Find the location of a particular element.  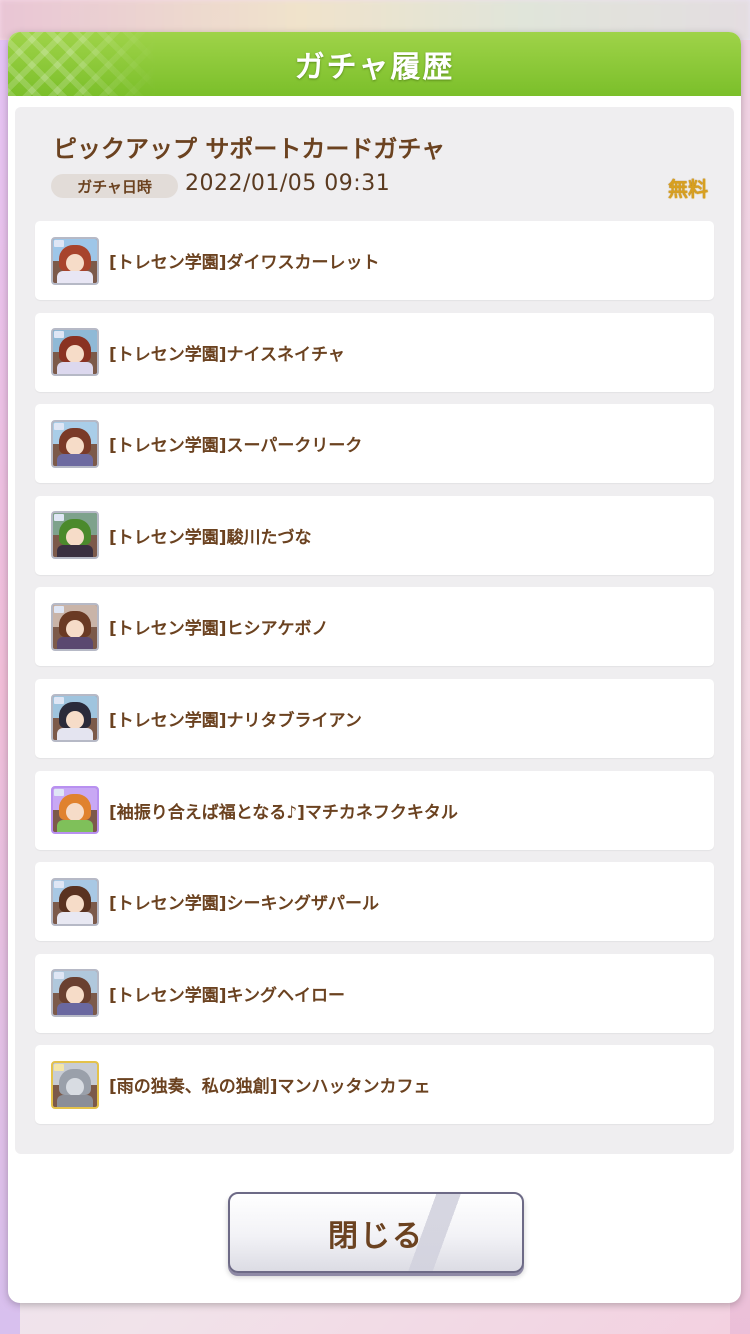

gacha-date: 2022/01/05 09:31 is located at coordinates (288, 183).